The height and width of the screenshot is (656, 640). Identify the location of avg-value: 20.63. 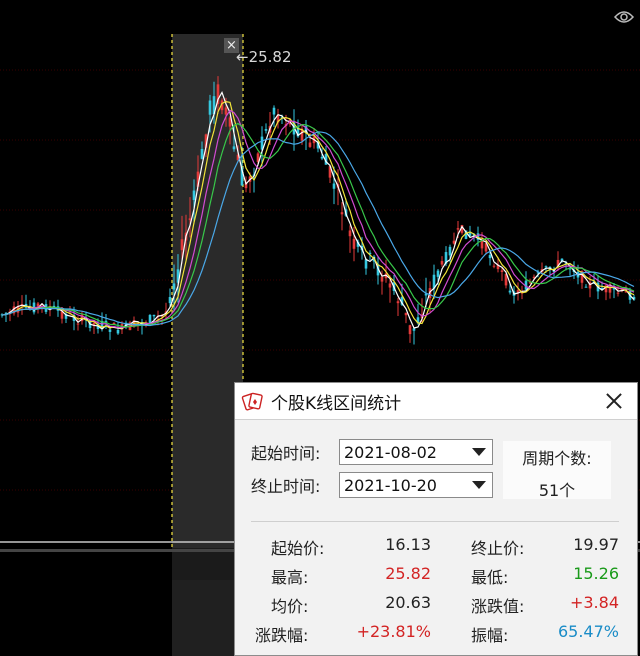
(408, 602).